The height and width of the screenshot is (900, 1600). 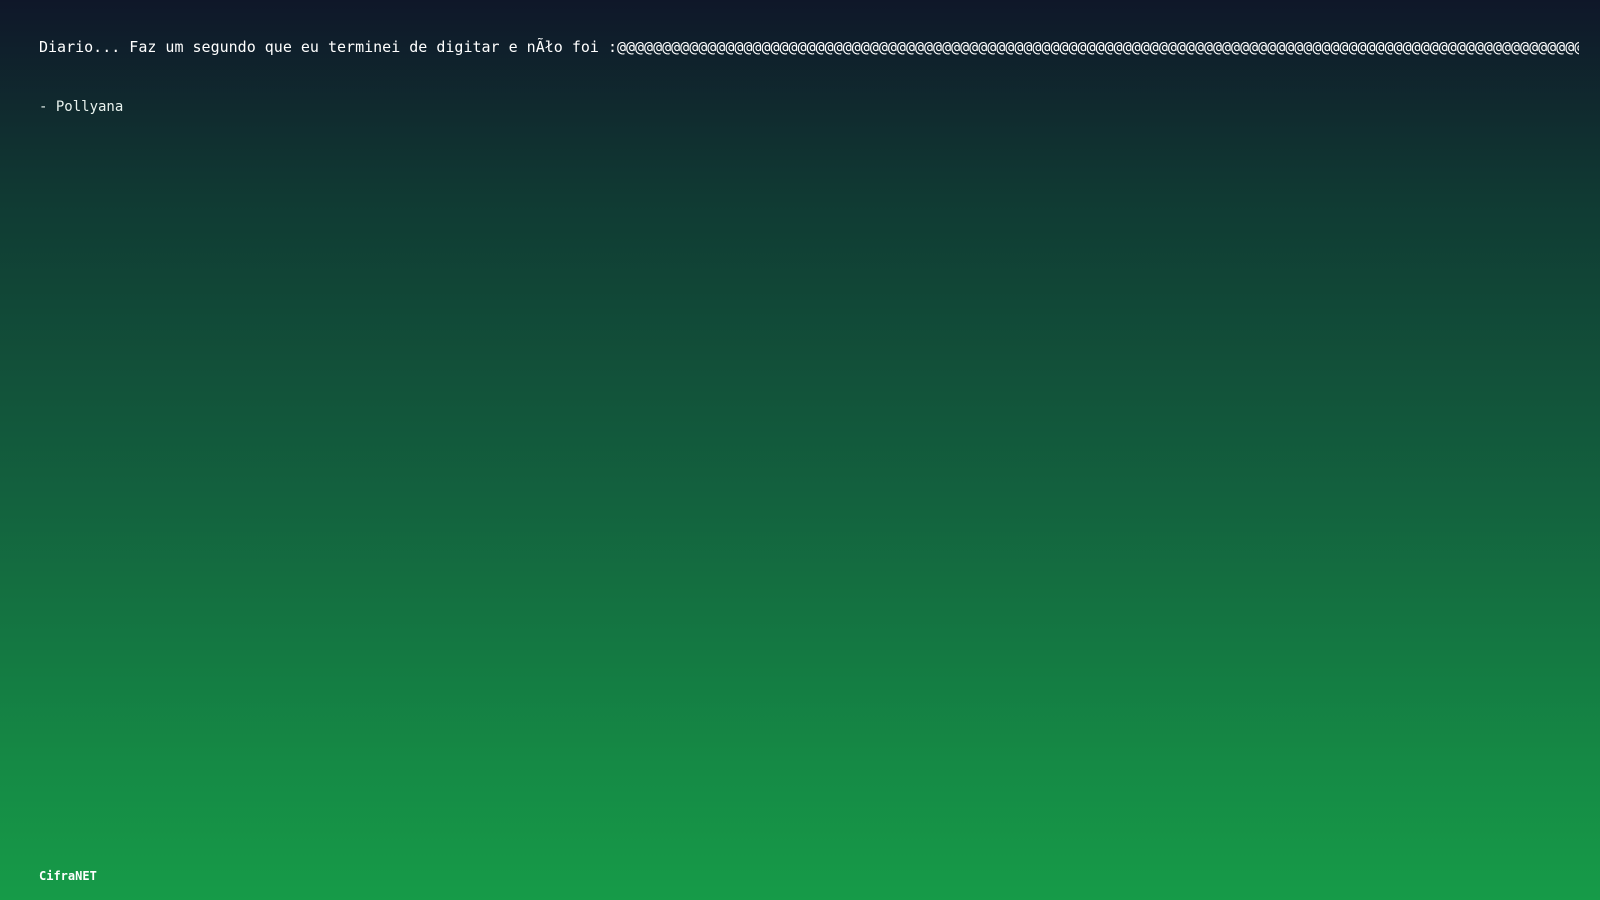 I want to click on brand-label: CifraNET, so click(x=68, y=876).